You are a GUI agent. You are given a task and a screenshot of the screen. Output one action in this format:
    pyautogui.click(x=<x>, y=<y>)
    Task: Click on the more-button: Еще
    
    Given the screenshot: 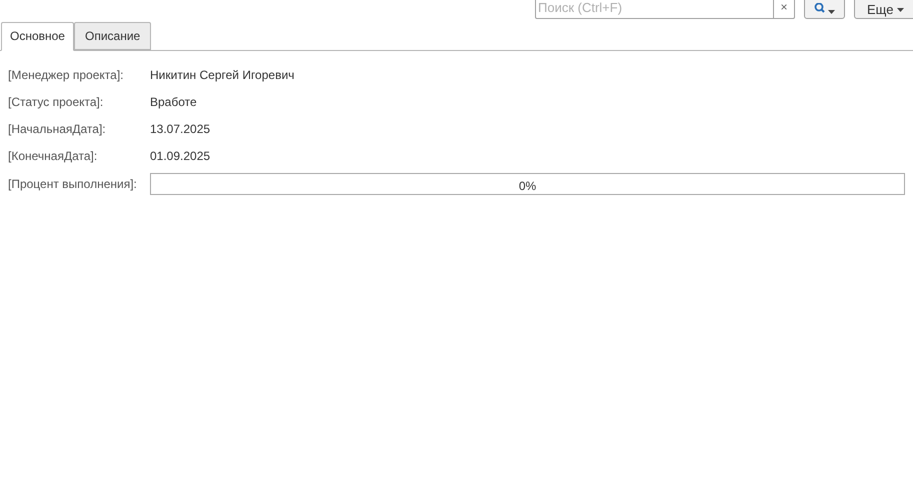 What is the action you would take?
    pyautogui.click(x=883, y=9)
    